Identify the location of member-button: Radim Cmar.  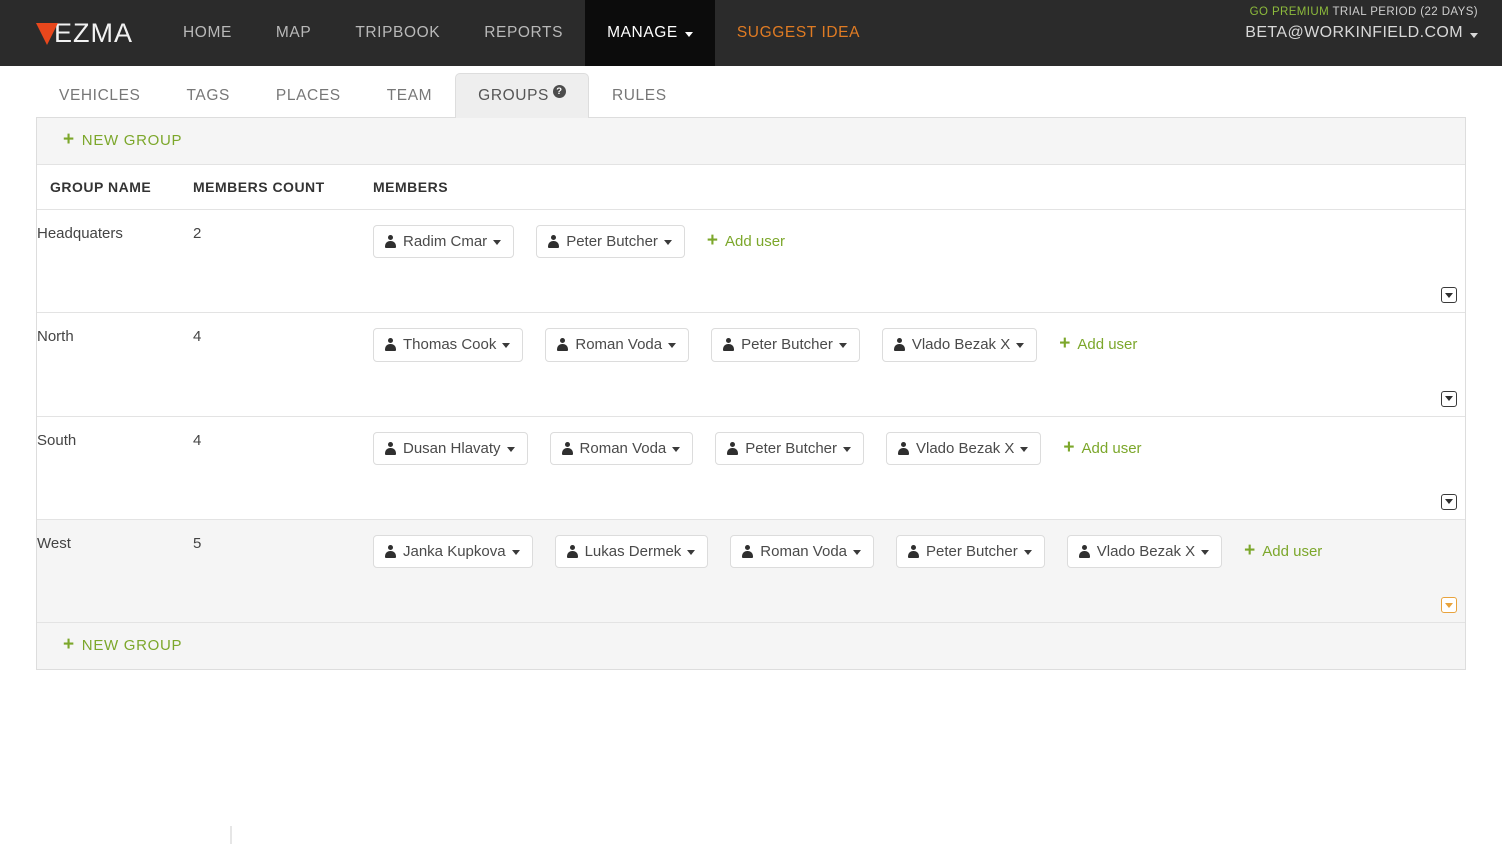
(444, 242).